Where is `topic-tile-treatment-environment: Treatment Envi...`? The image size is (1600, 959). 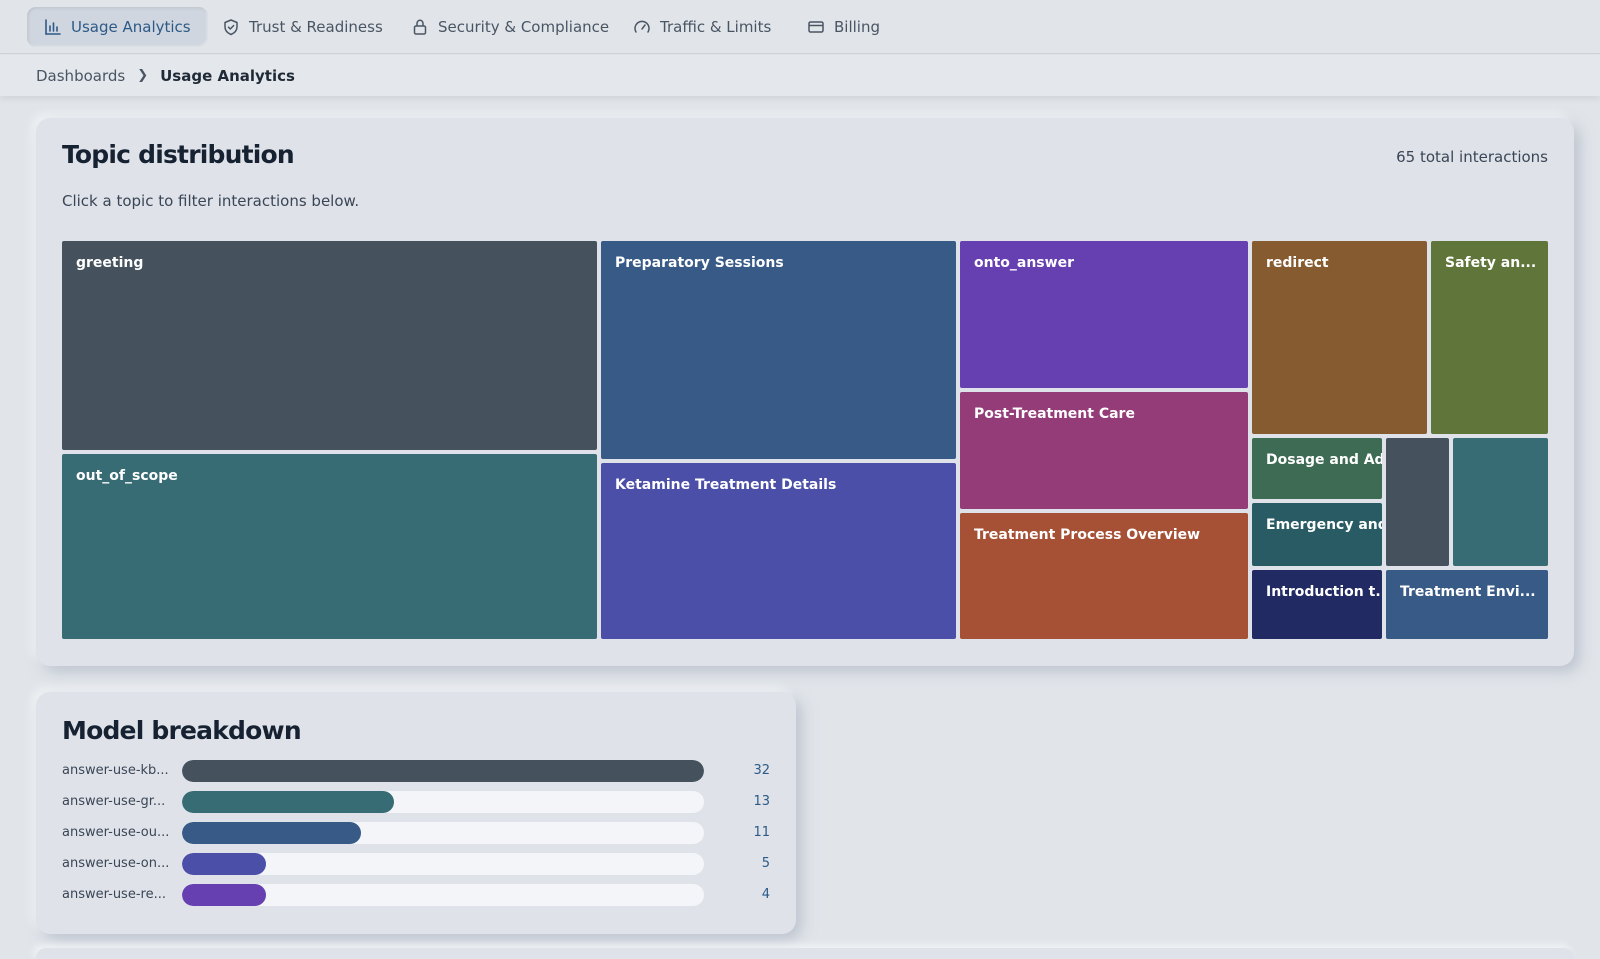 topic-tile-treatment-environment: Treatment Envi... is located at coordinates (1467, 604).